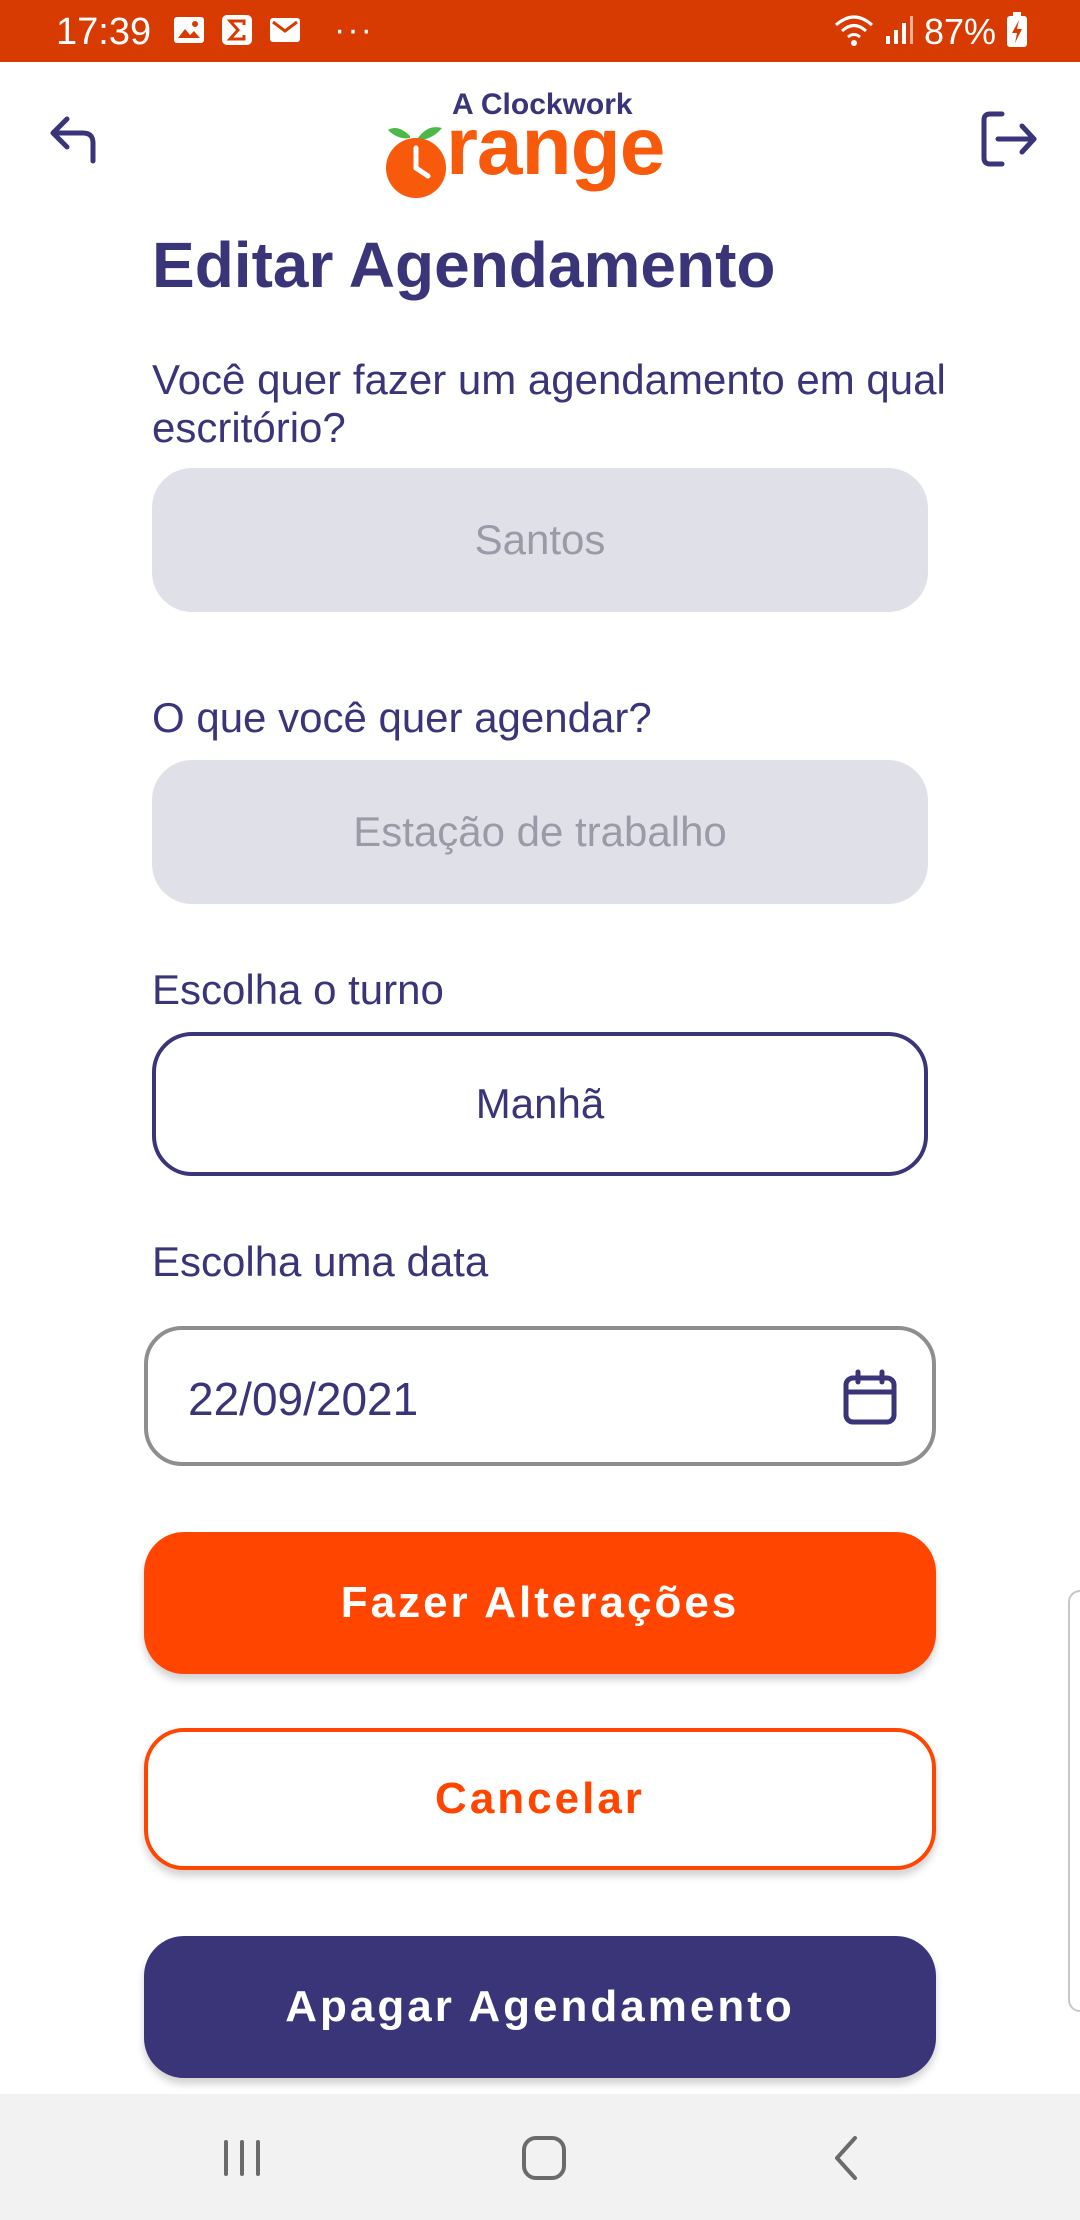 Image resolution: width=1080 pixels, height=2220 pixels. I want to click on battery-charging-icon, so click(1017, 32).